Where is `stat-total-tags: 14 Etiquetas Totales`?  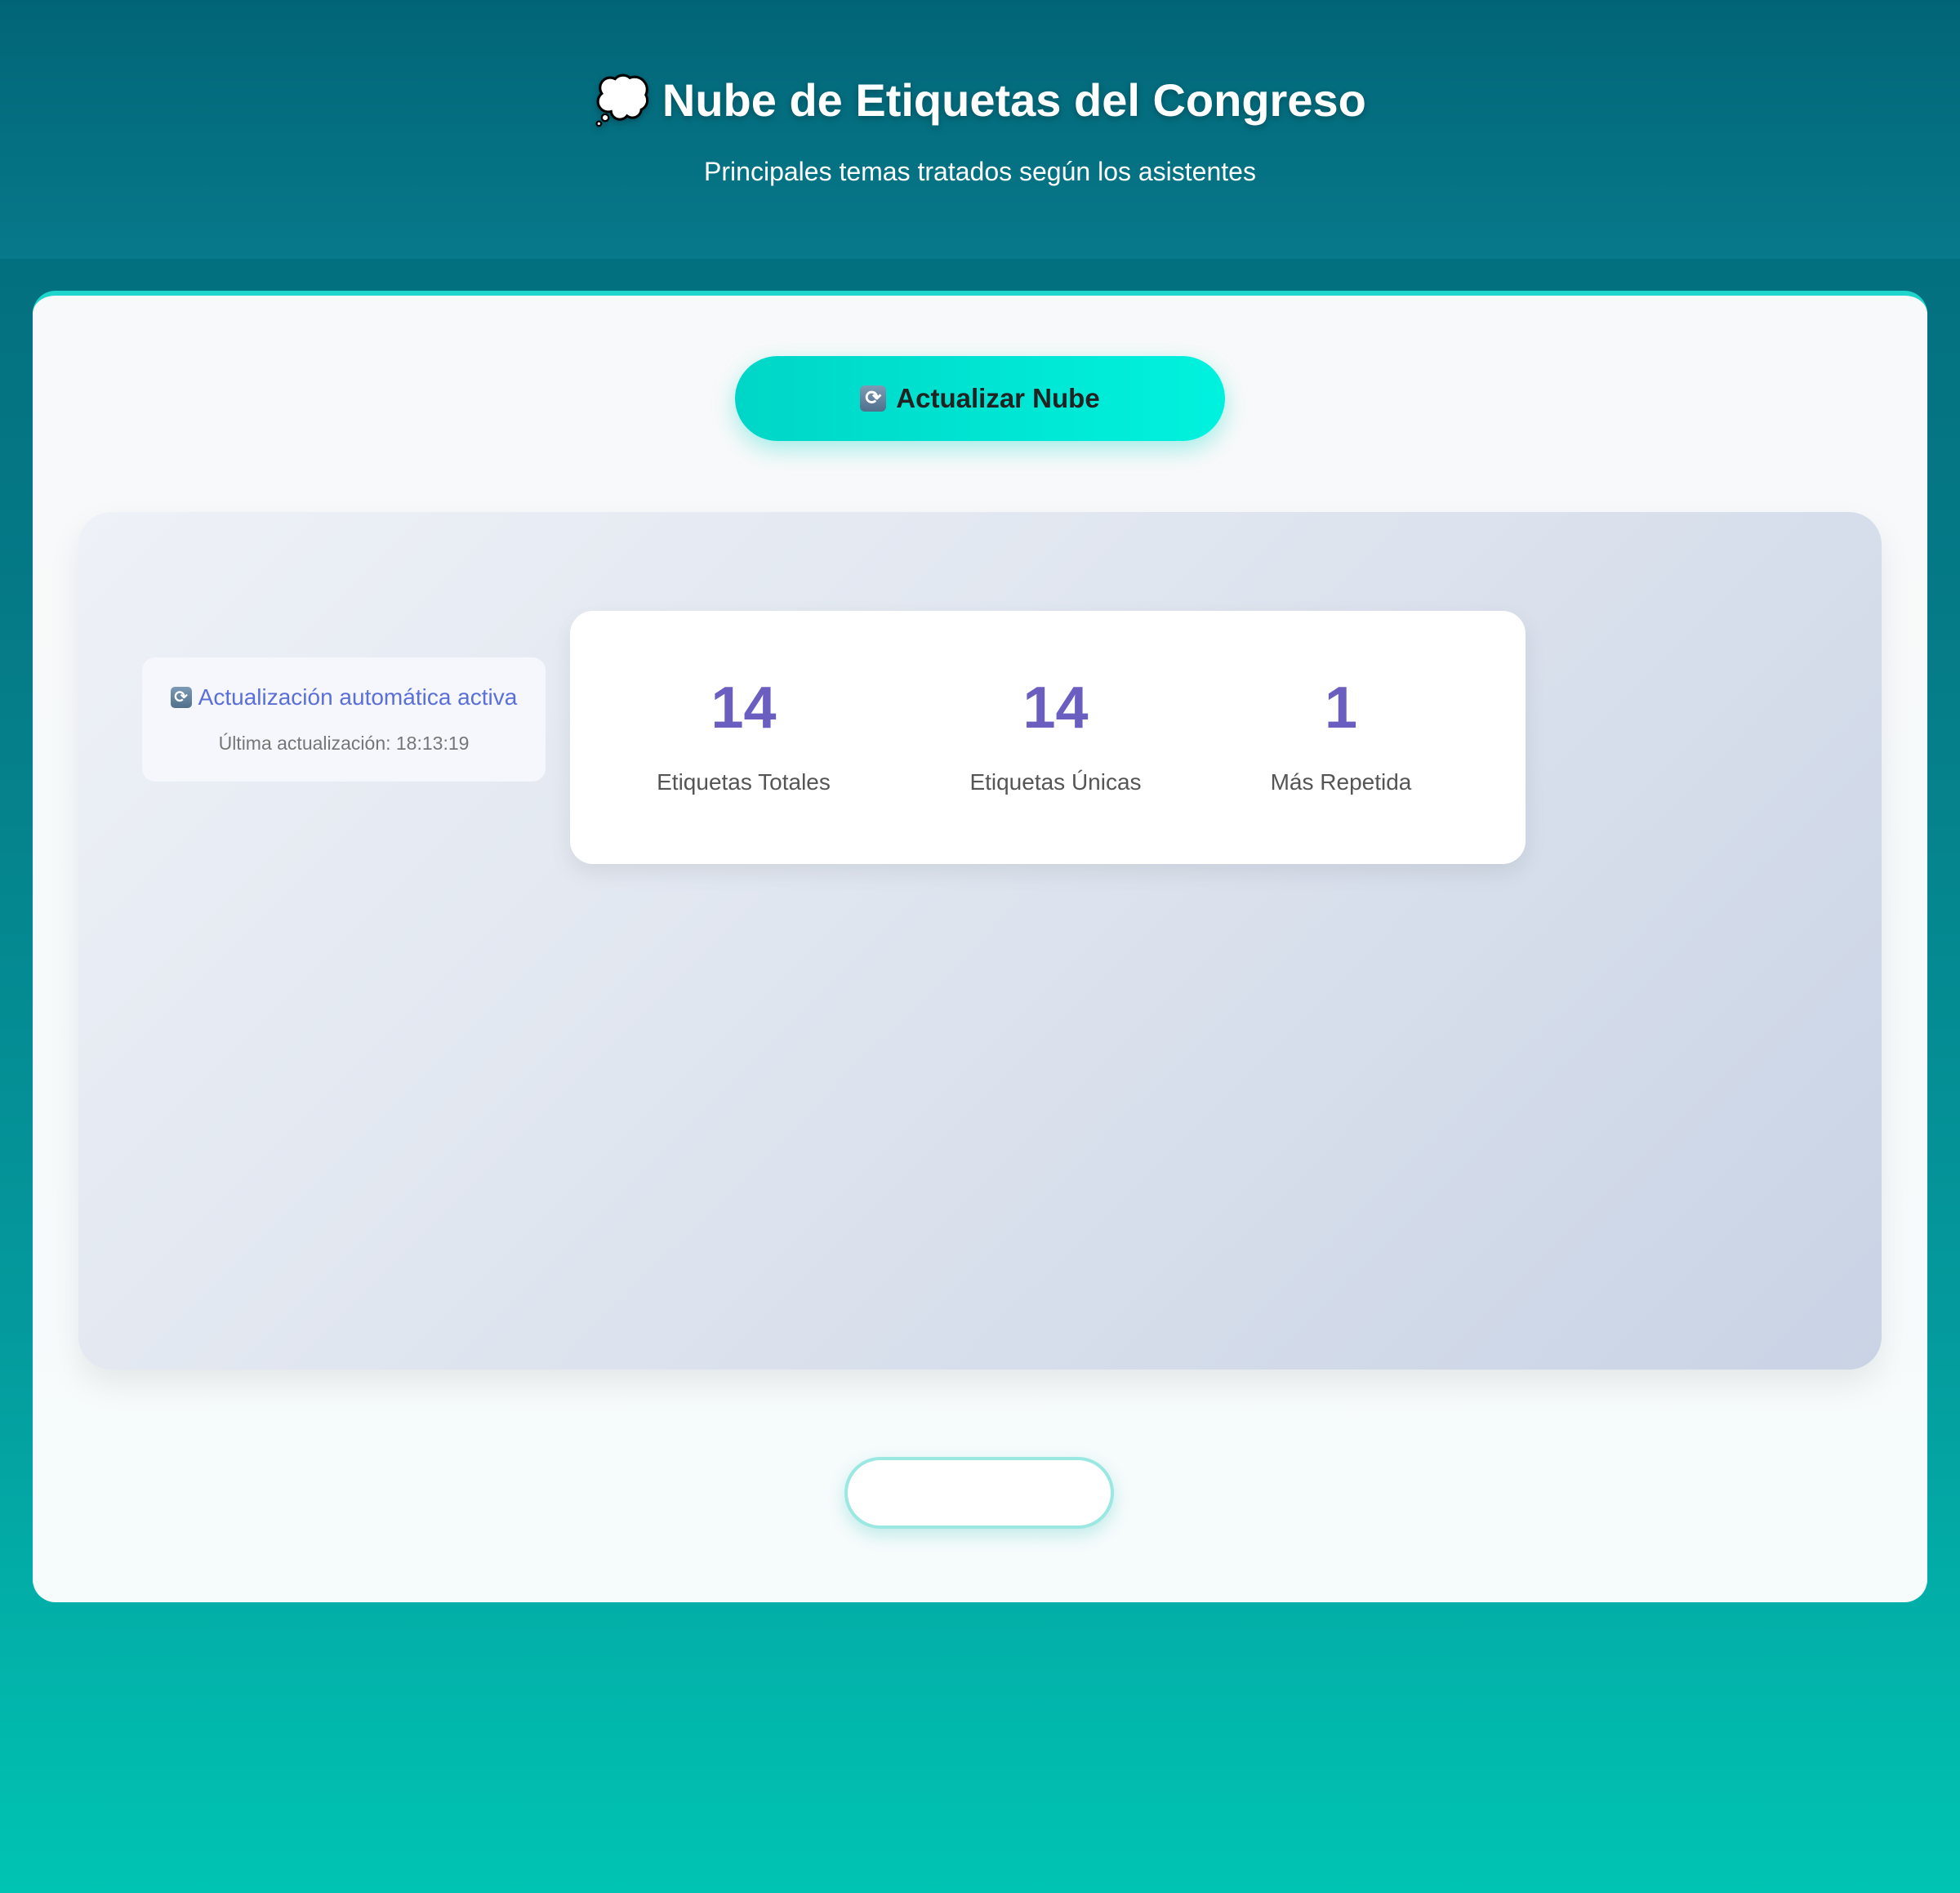
stat-total-tags: 14 Etiquetas Totales is located at coordinates (743, 737).